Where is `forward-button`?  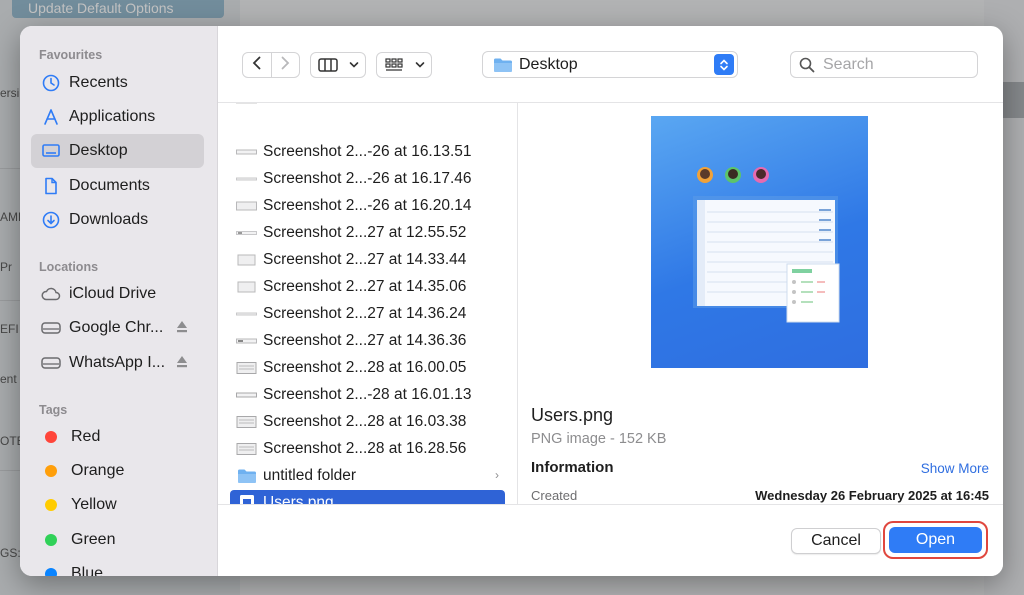 forward-button is located at coordinates (286, 65).